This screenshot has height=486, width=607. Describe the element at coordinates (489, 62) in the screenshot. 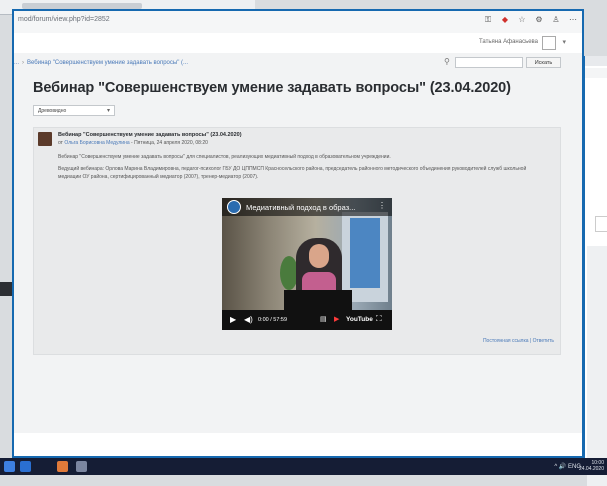

I see `search-input` at that location.